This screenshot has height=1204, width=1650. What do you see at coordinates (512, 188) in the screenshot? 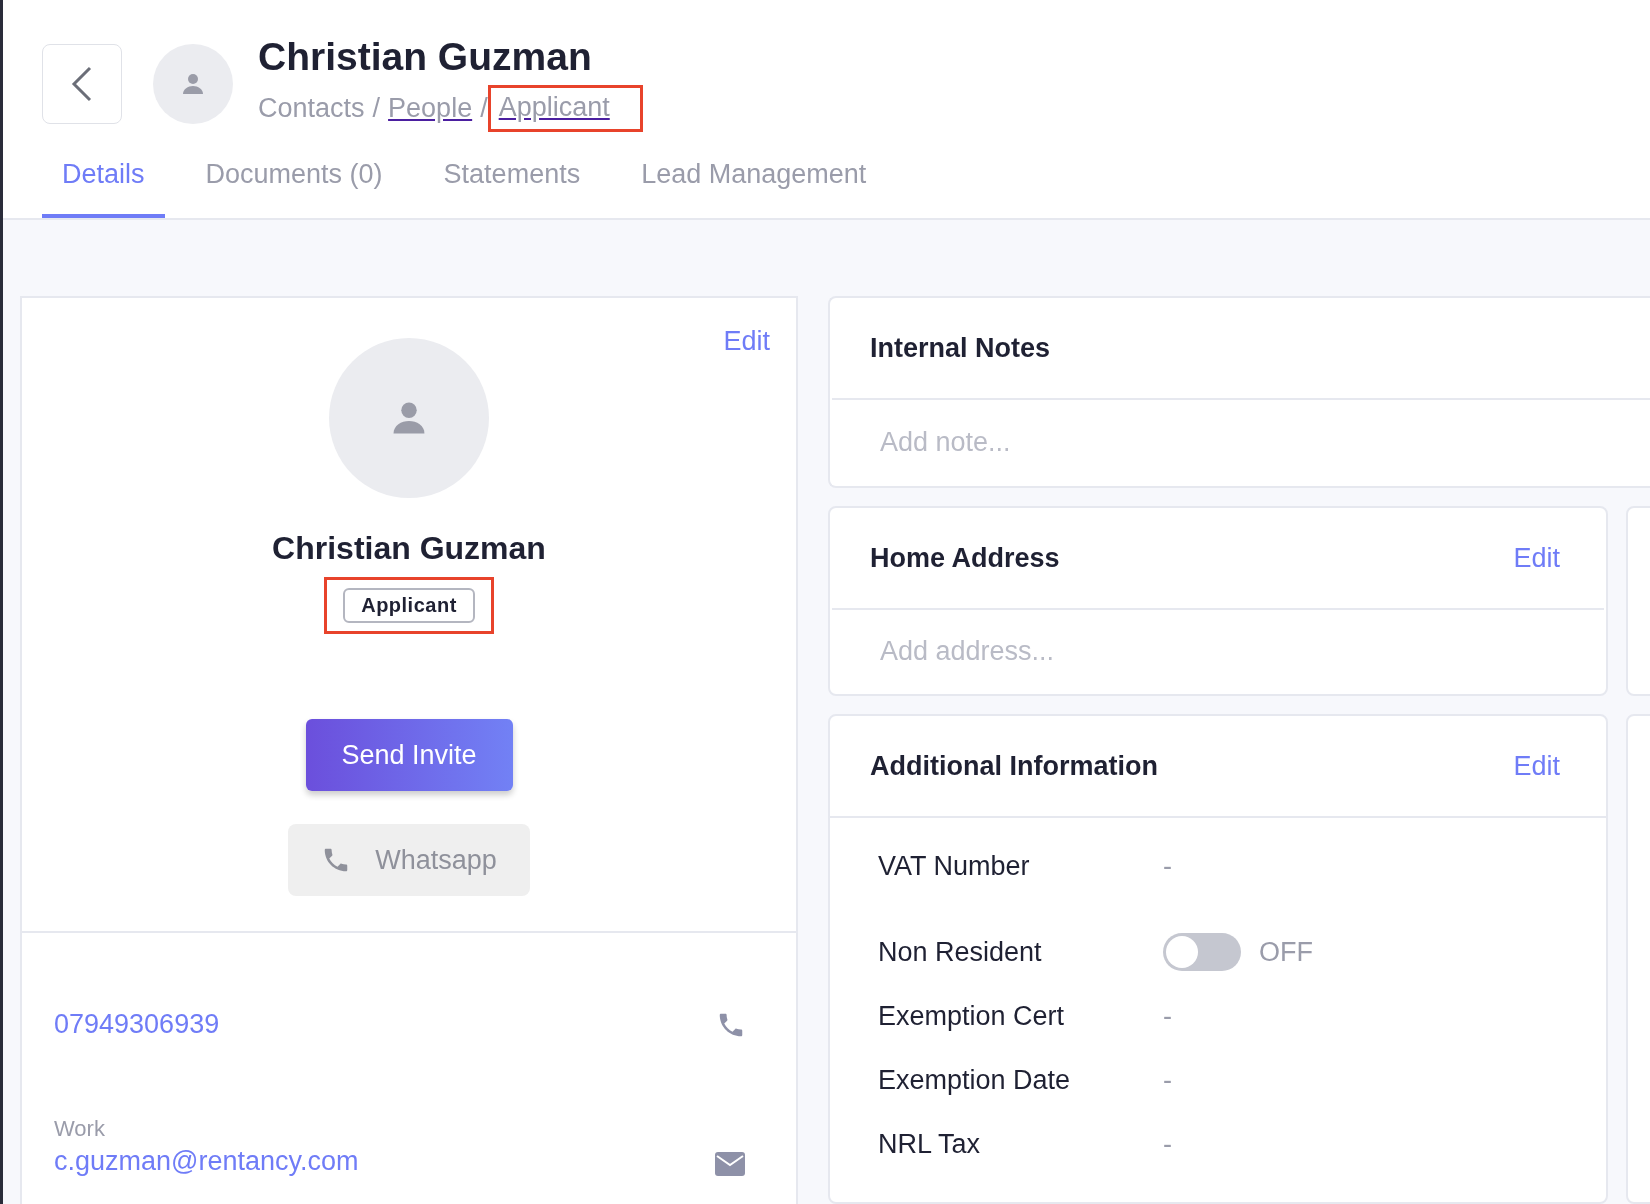
I see `tab: Statements` at bounding box center [512, 188].